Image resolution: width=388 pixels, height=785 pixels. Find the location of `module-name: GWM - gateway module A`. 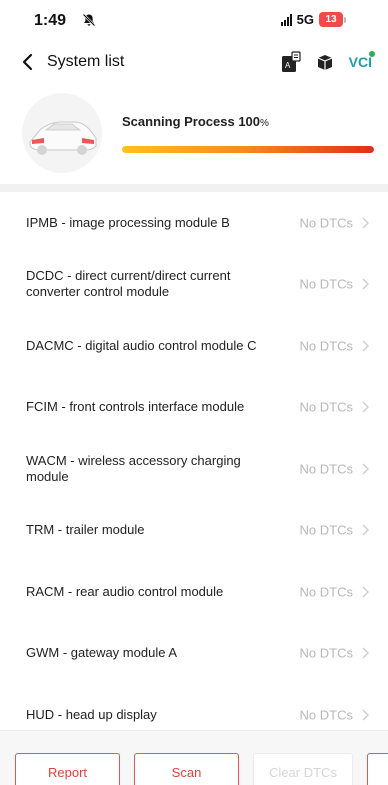

module-name: GWM - gateway module A is located at coordinates (101, 653).